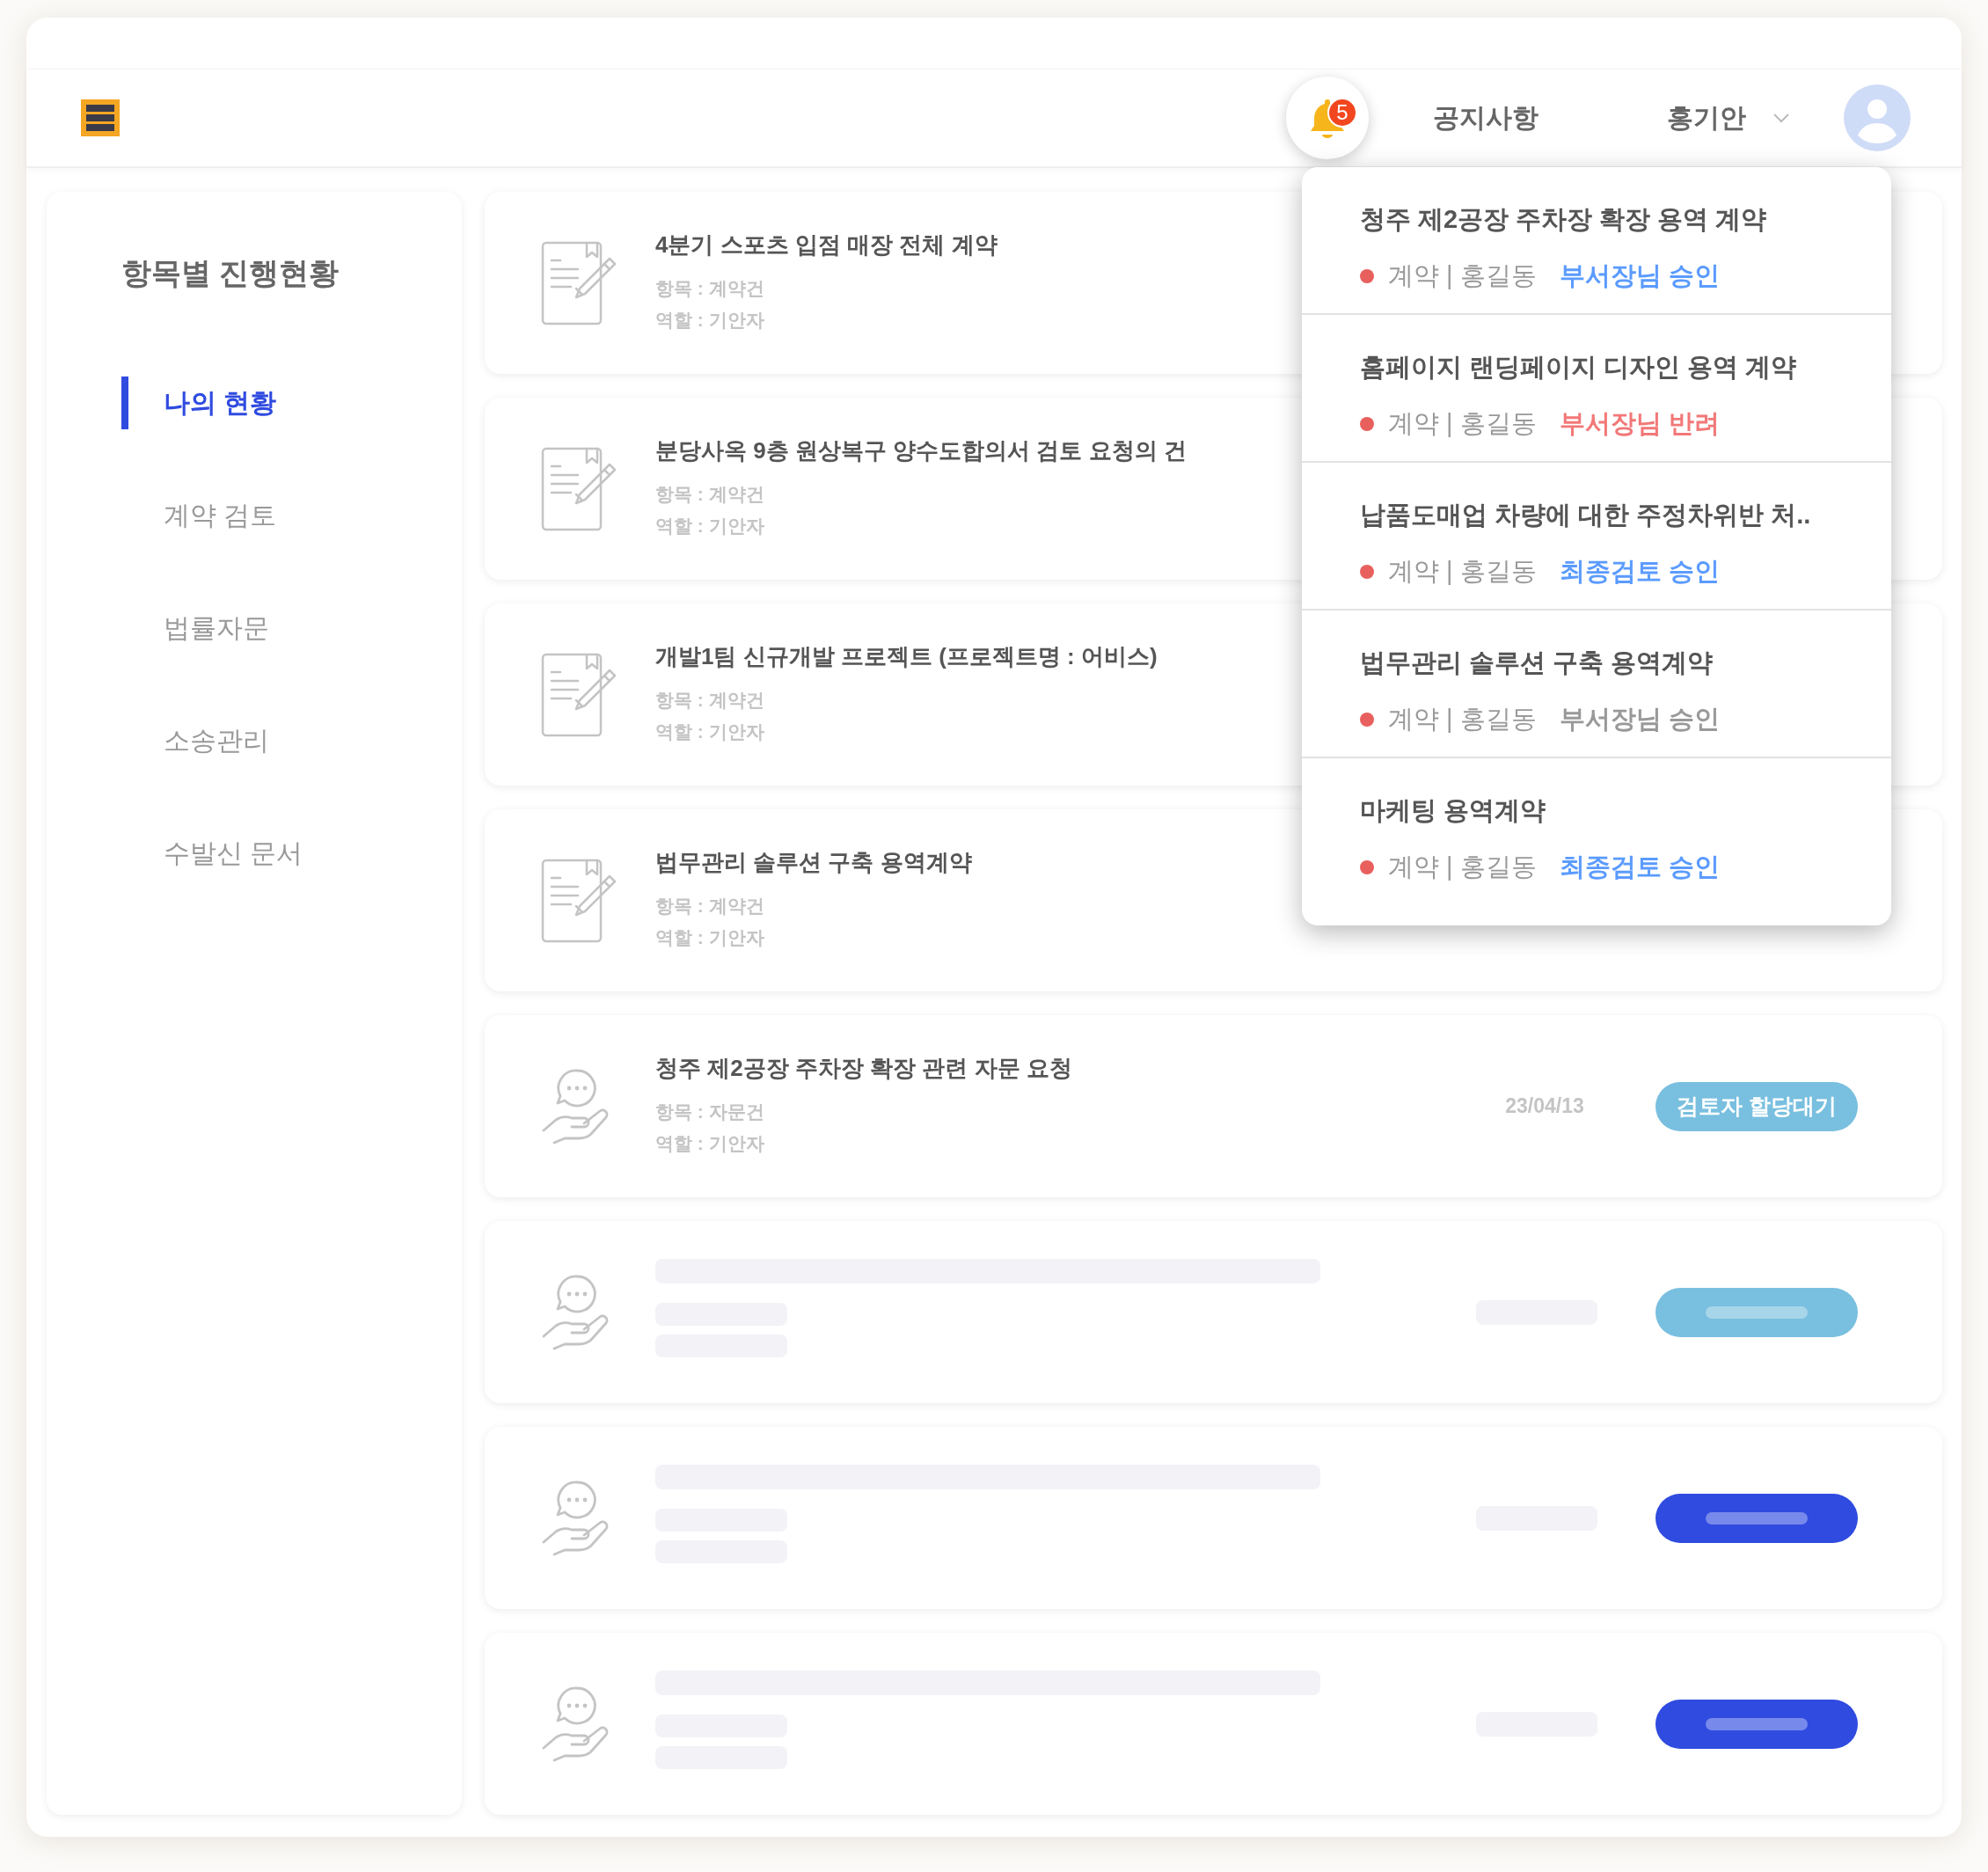 This screenshot has width=1988, height=1872. Describe the element at coordinates (220, 402) in the screenshot. I see `sidebar-item: 나의 현황` at that location.